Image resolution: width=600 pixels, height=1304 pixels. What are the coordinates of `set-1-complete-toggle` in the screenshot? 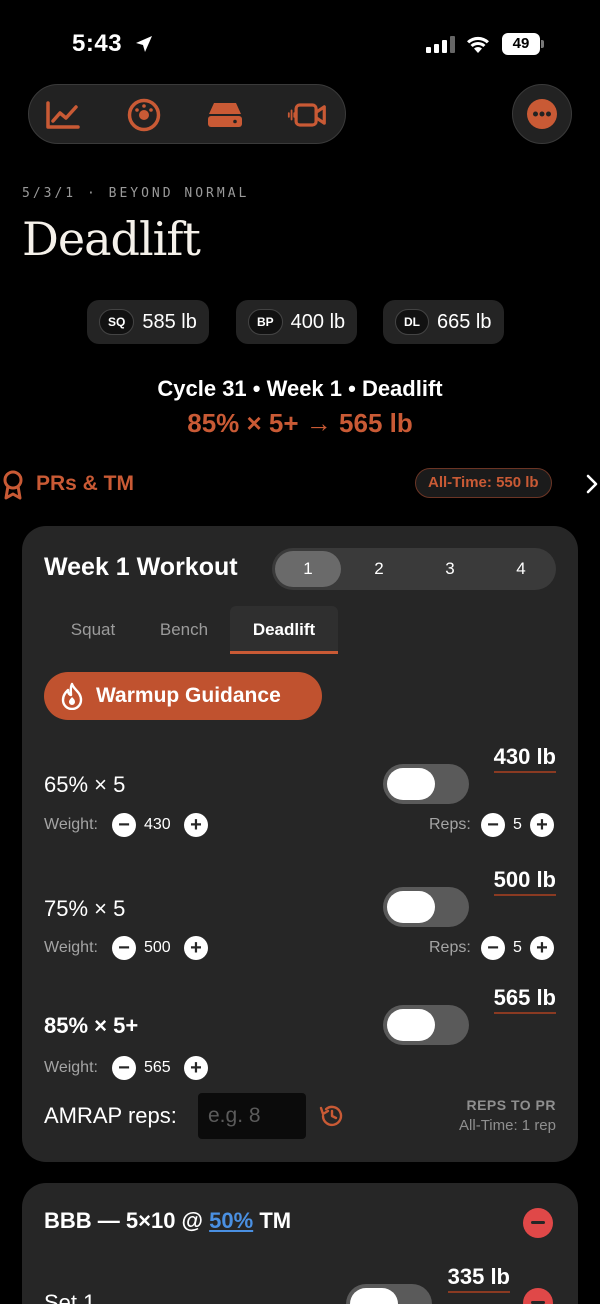 It's located at (426, 784).